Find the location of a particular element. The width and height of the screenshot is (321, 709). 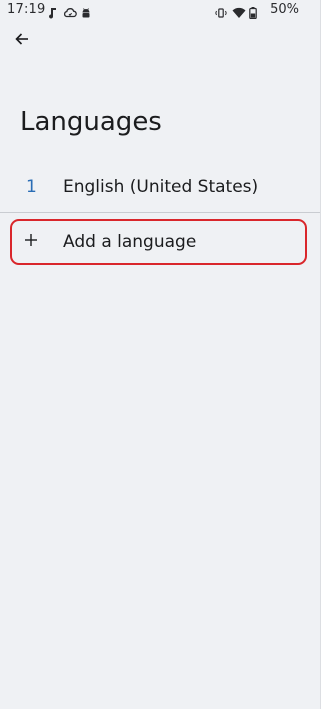

language-list-item: 1 English (United States) is located at coordinates (160, 187).